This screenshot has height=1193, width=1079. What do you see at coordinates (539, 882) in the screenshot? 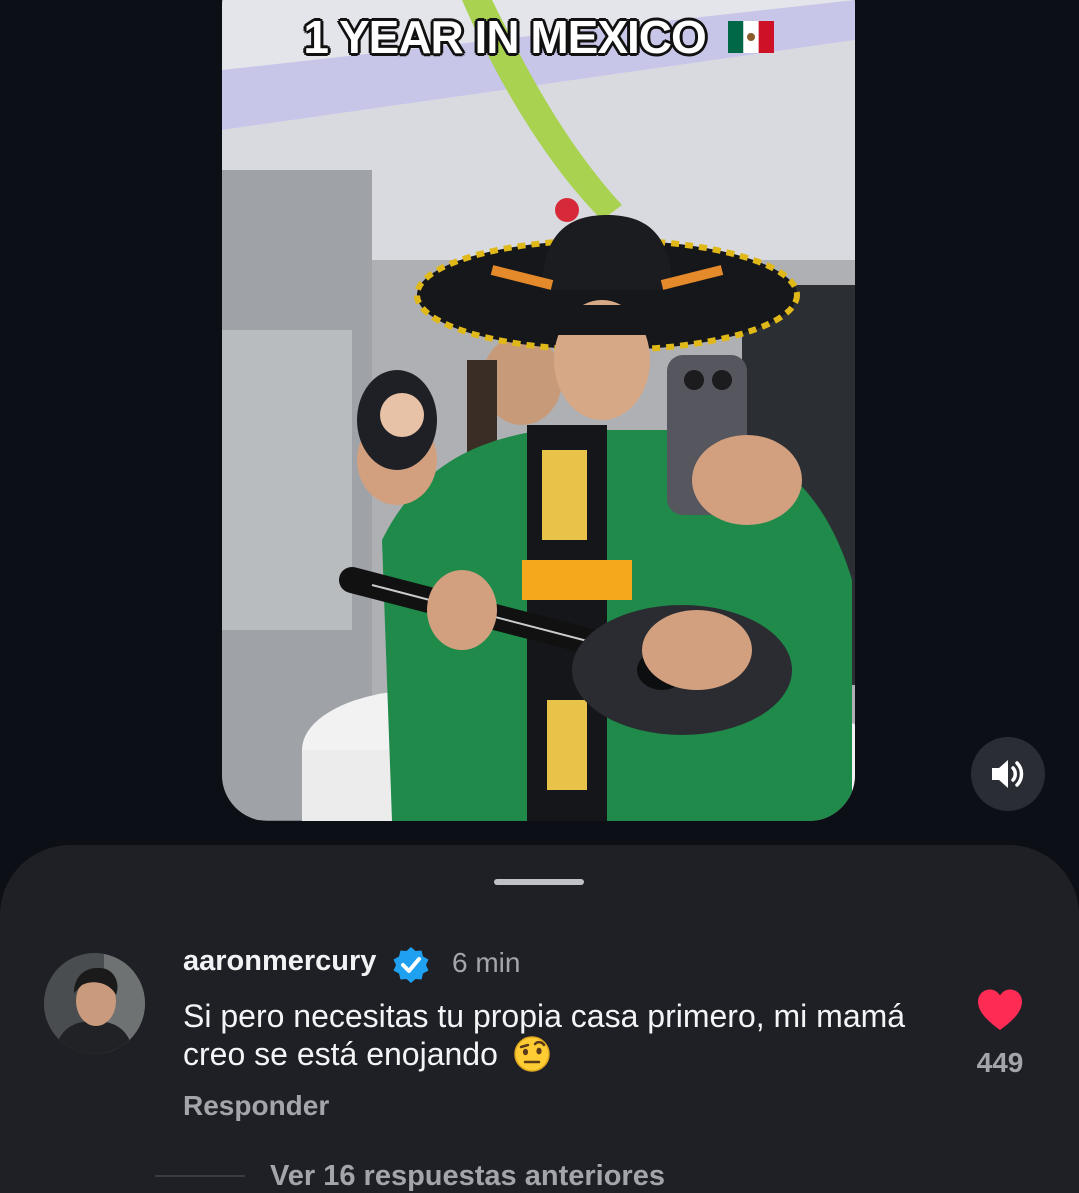
I see `sheet-grab-handle` at bounding box center [539, 882].